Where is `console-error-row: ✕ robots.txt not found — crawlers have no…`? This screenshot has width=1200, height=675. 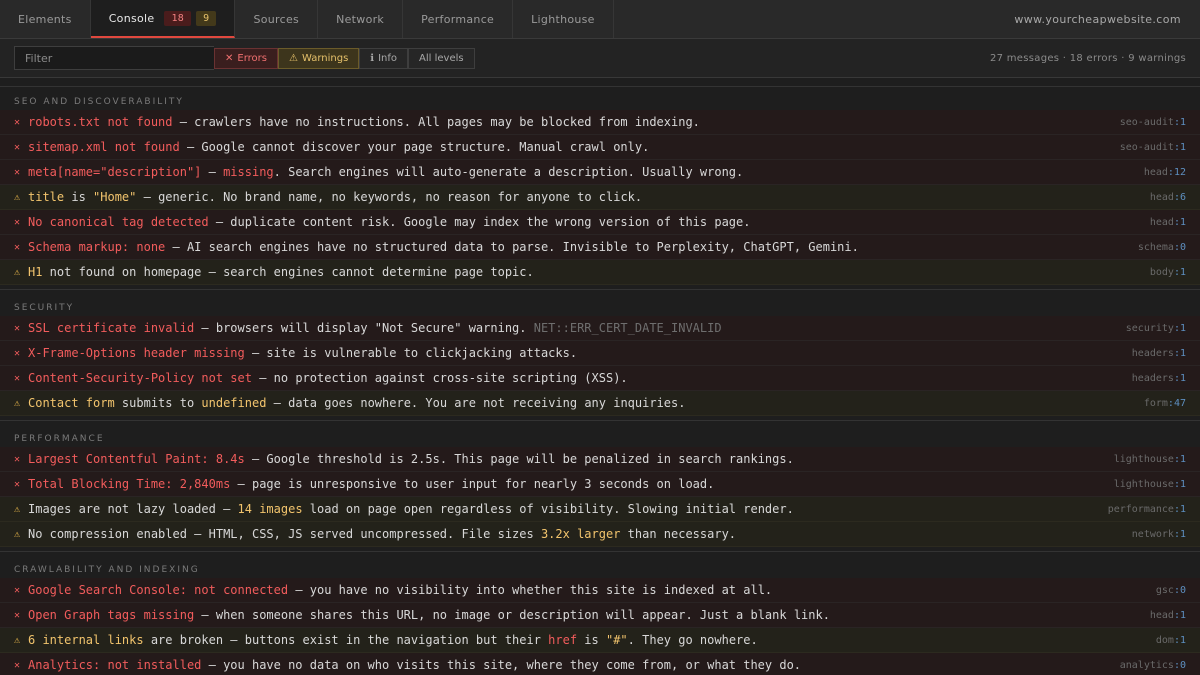
console-error-row: ✕ robots.txt not found — crawlers have no… is located at coordinates (600, 122).